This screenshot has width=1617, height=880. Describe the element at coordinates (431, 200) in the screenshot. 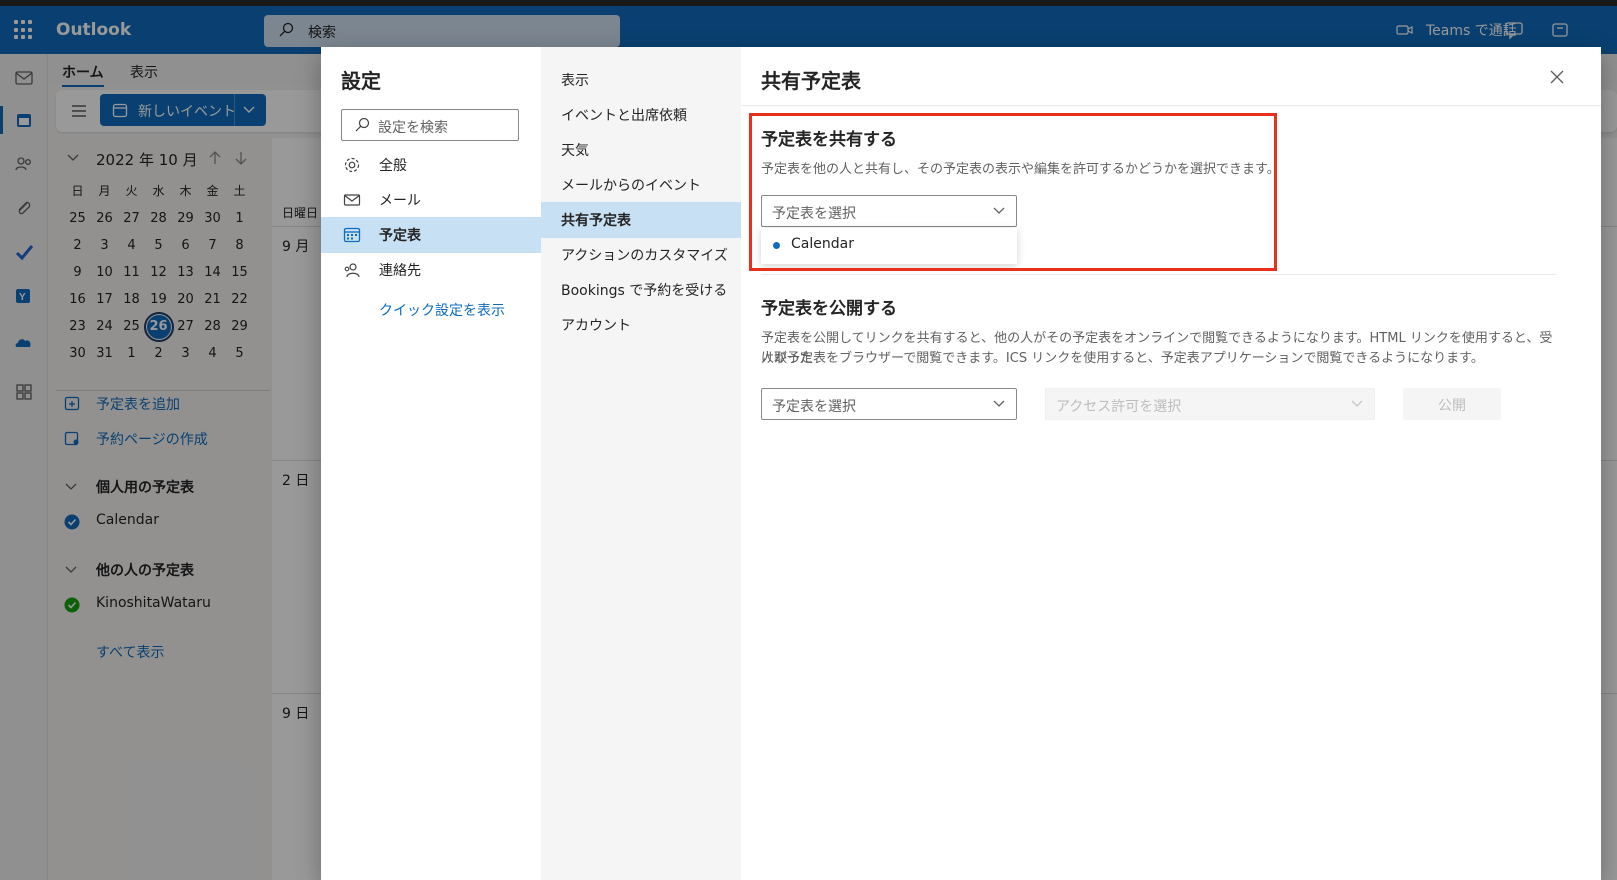

I see `settings-category-mail: メール` at that location.